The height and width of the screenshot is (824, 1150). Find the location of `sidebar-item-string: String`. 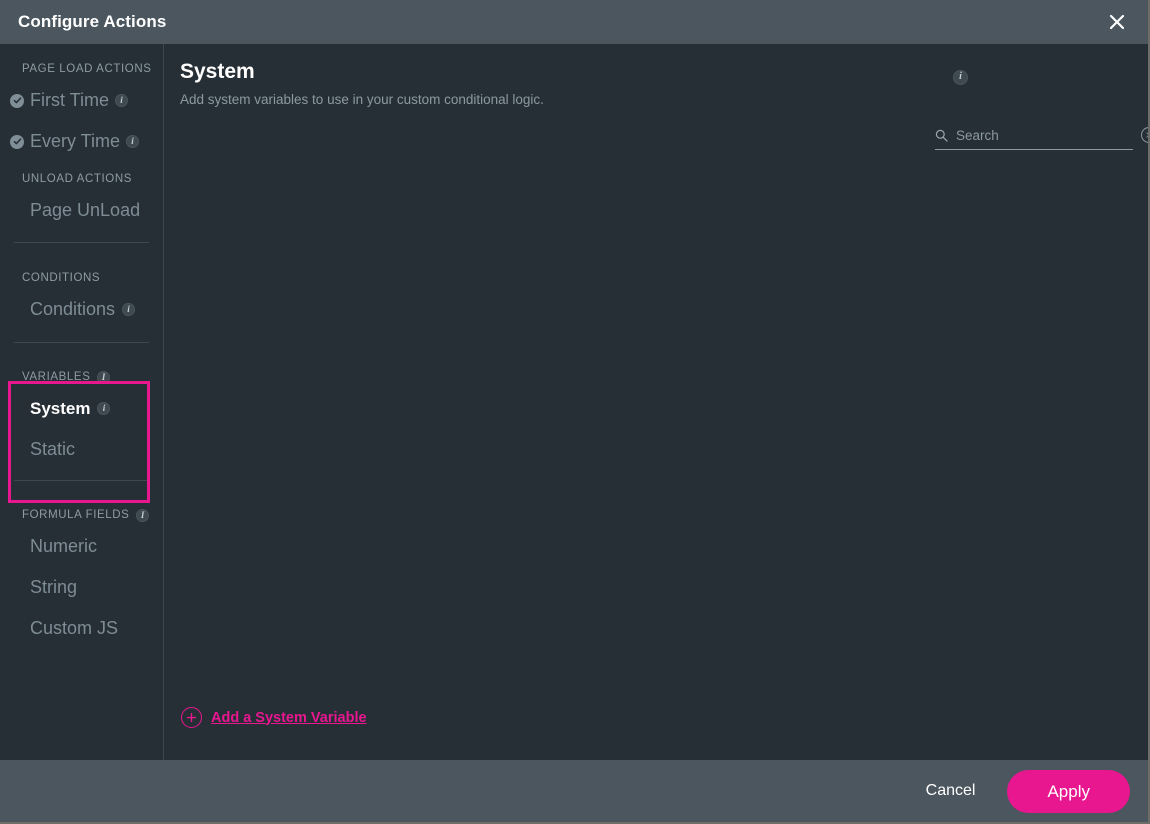

sidebar-item-string: String is located at coordinates (81, 587).